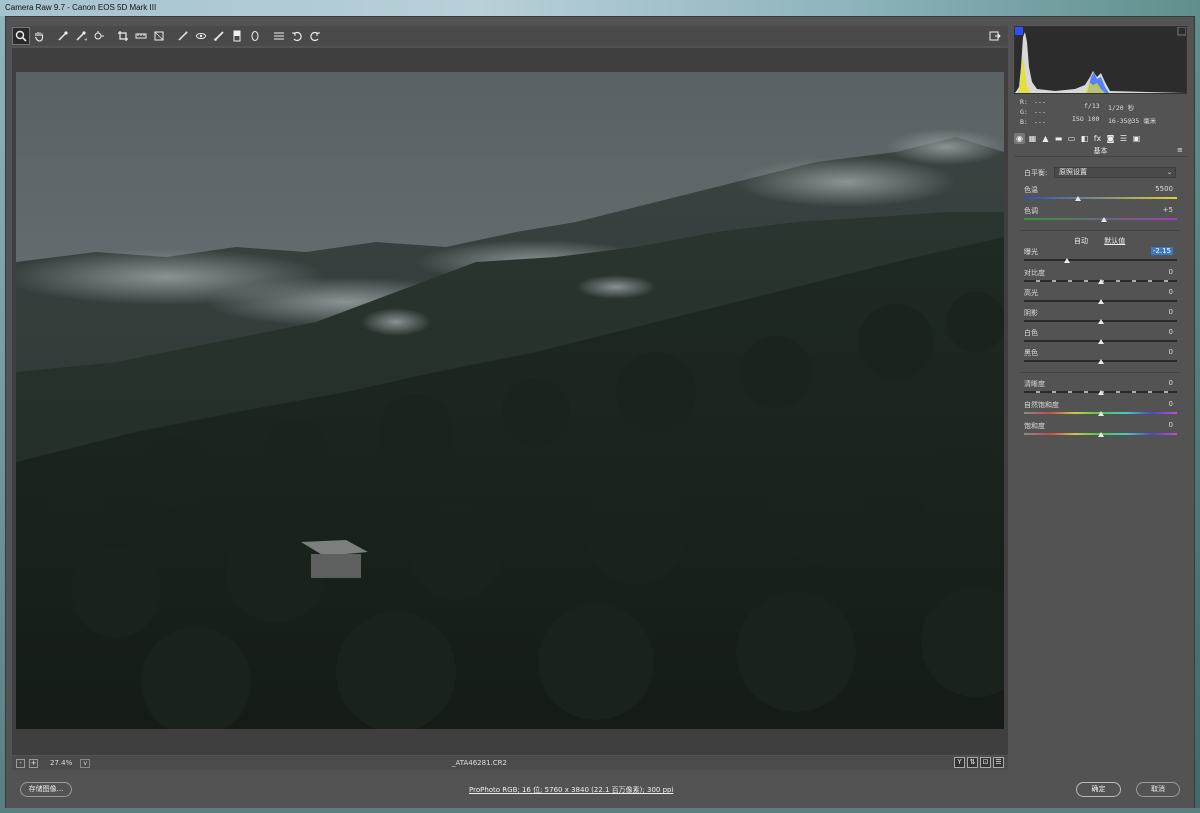 The image size is (1200, 813). Describe the element at coordinates (1169, 172) in the screenshot. I see `chevron-down-icon: ⌄` at that location.